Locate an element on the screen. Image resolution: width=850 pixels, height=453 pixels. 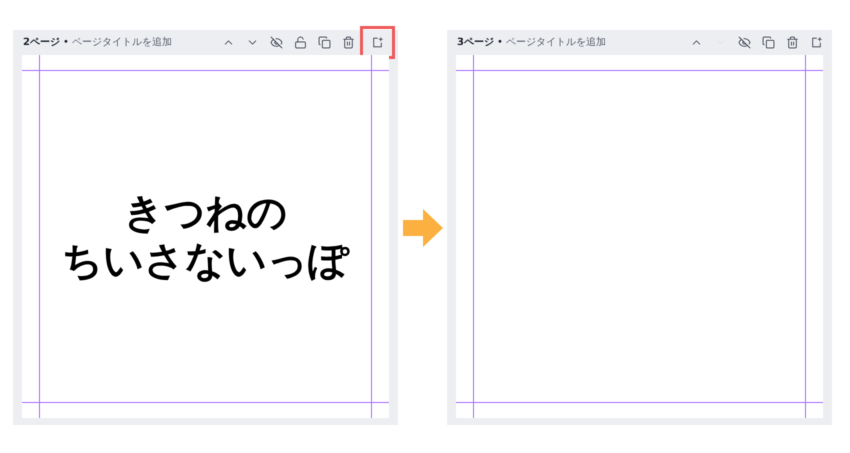
heading-text: ちいさないっぽ is located at coordinates (205, 260).